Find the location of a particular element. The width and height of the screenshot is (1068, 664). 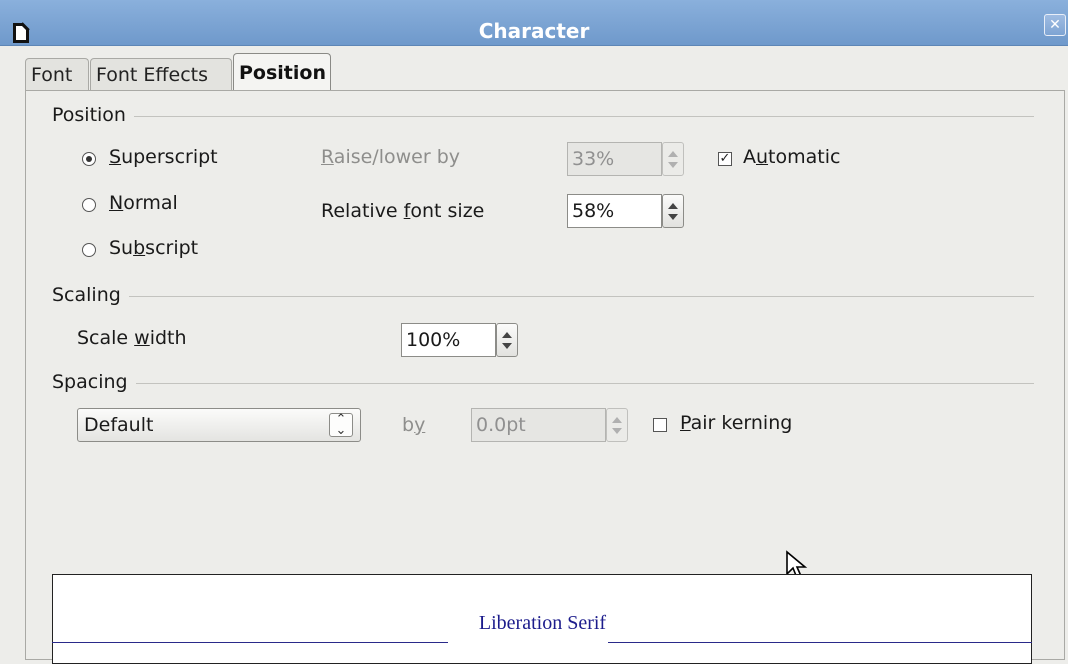

spacing-by-stepper is located at coordinates (617, 425).